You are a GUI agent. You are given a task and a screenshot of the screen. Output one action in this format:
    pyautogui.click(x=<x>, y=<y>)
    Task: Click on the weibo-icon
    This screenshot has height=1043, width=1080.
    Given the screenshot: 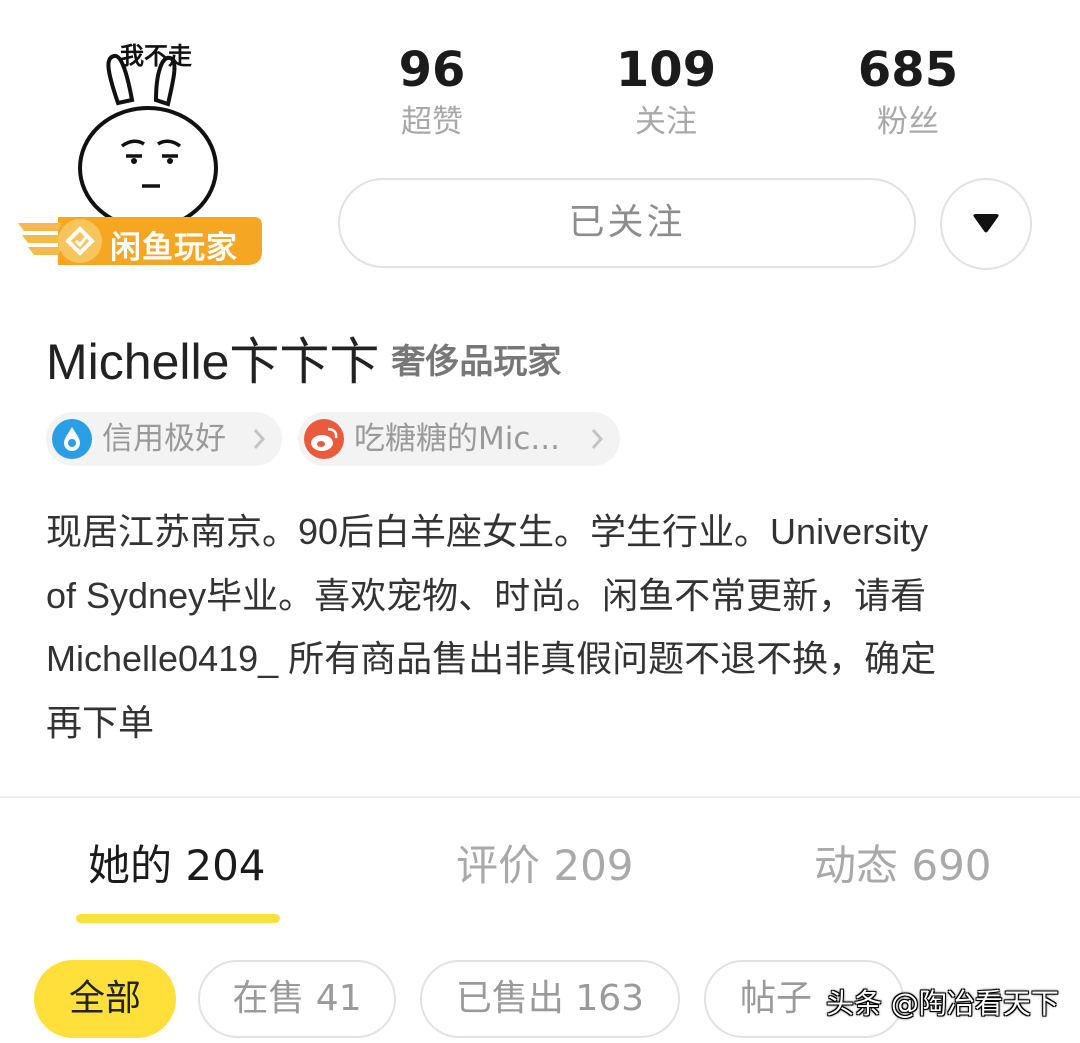 What is the action you would take?
    pyautogui.click(x=324, y=439)
    